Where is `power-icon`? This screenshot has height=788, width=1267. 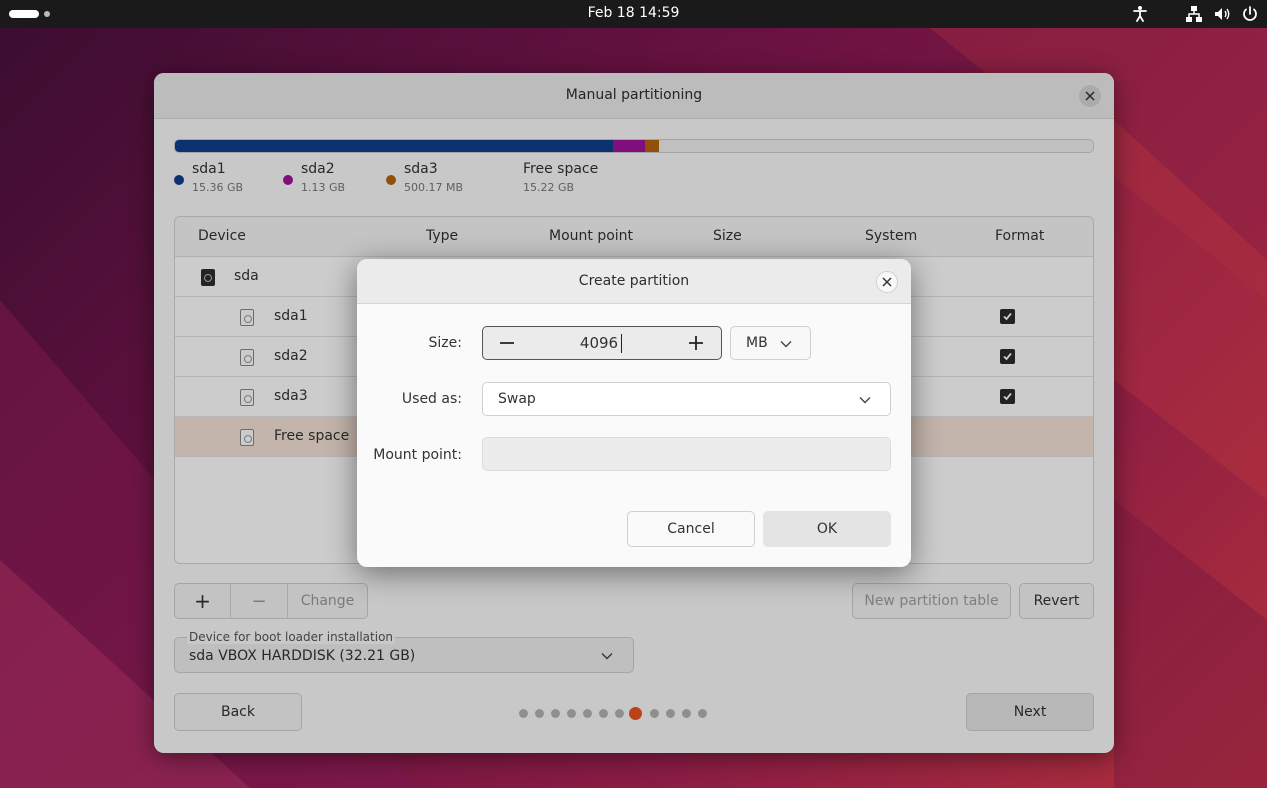
power-icon is located at coordinates (1250, 14).